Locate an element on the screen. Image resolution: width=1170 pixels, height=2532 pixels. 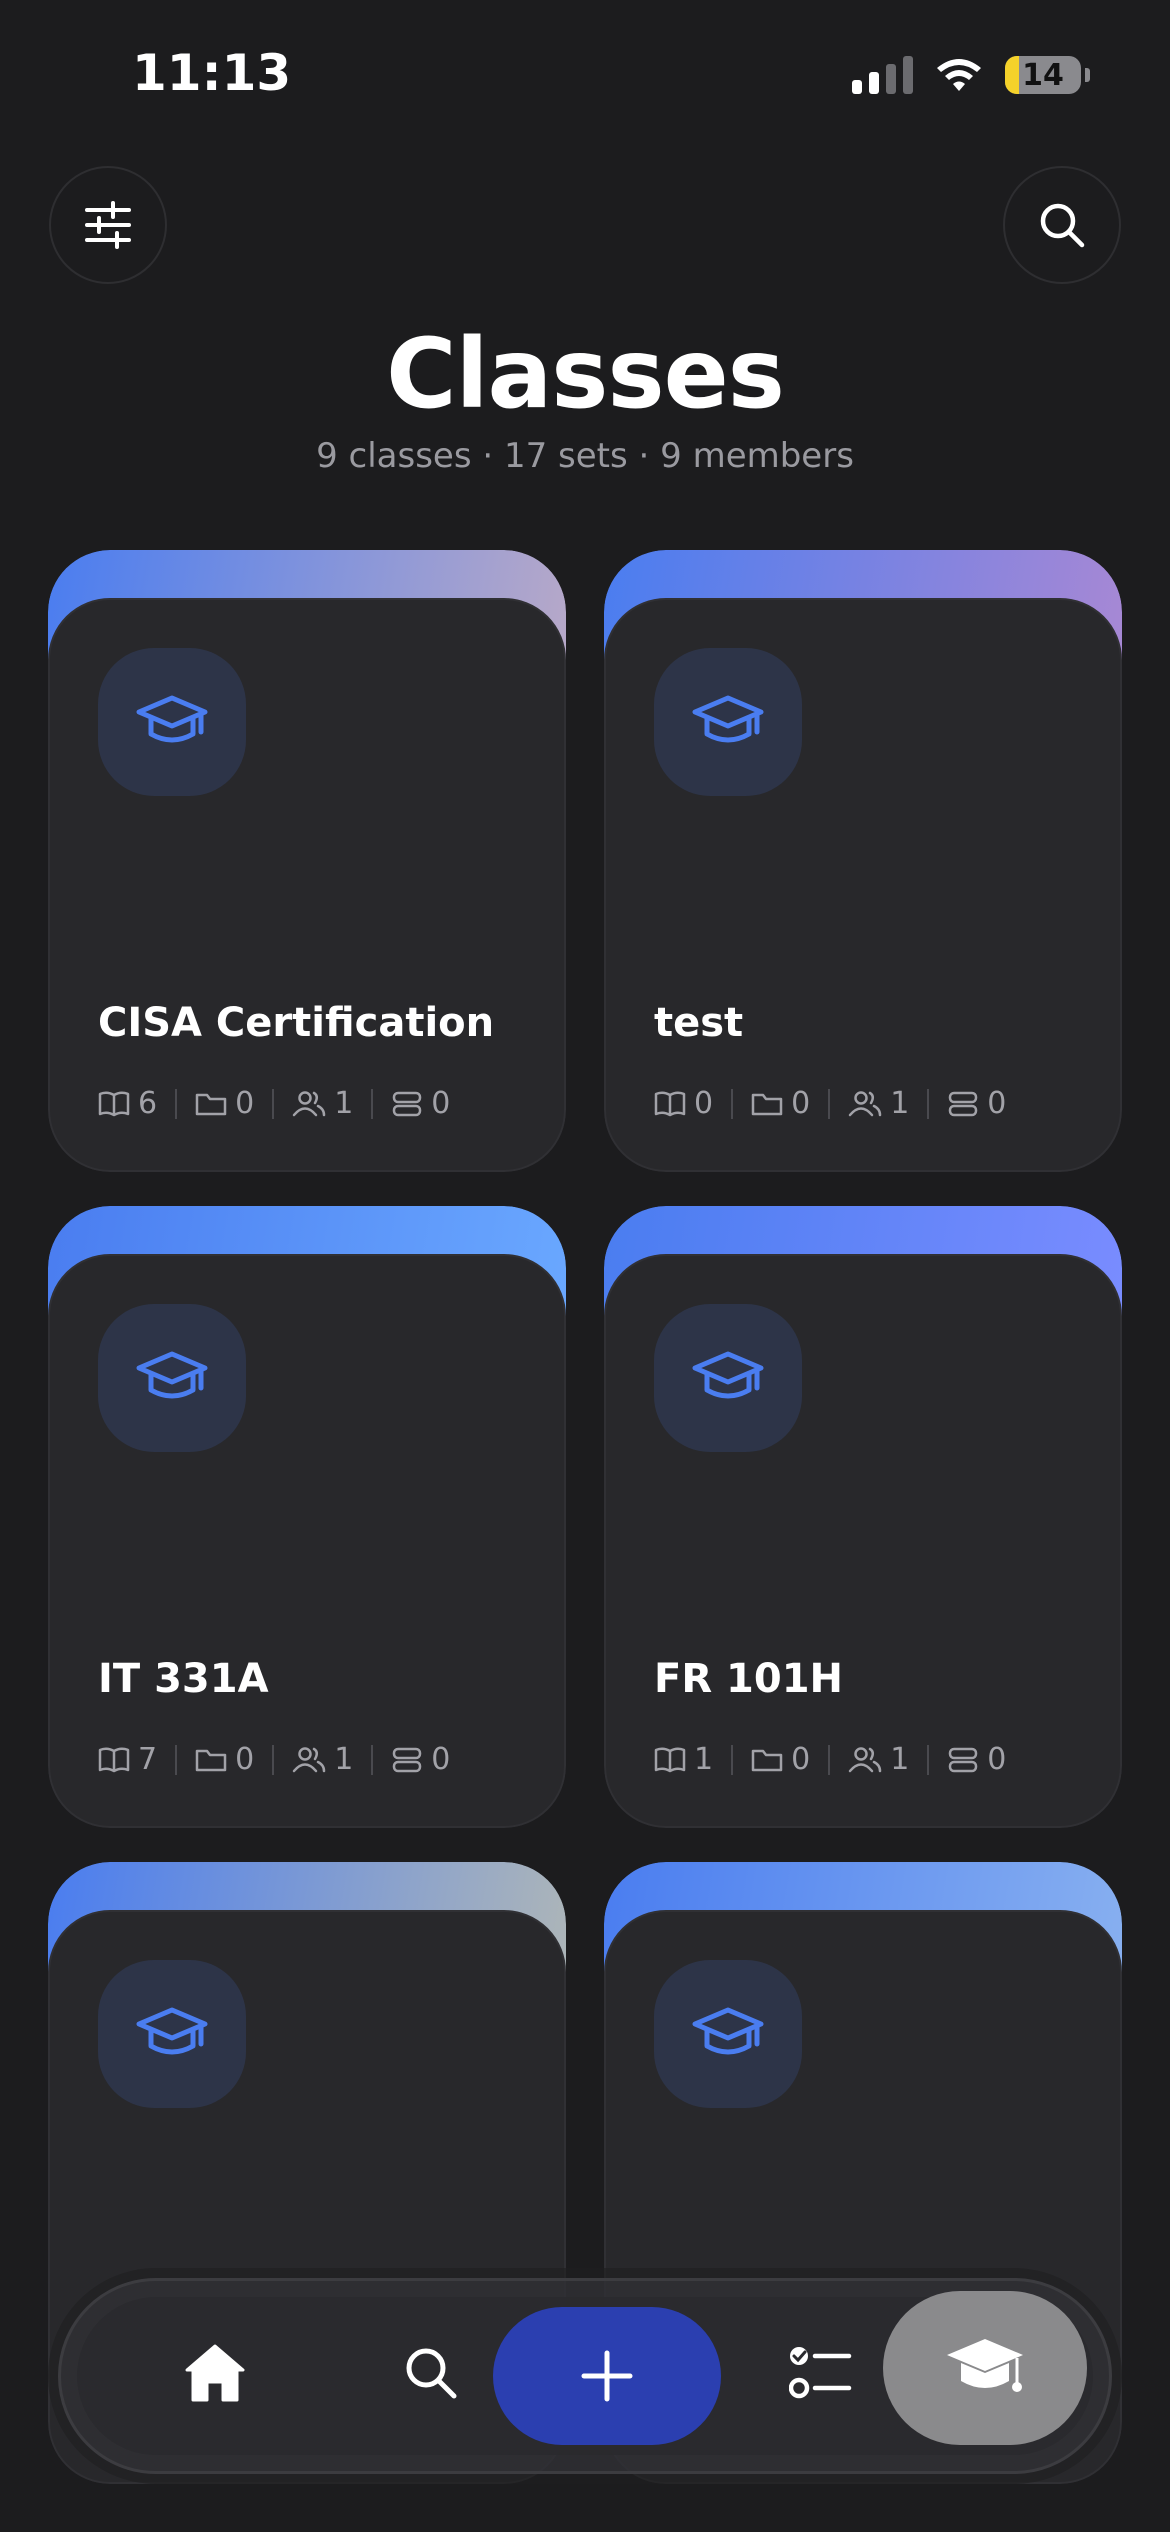
card-stats: 6 0 1 0 is located at coordinates (274, 1103).